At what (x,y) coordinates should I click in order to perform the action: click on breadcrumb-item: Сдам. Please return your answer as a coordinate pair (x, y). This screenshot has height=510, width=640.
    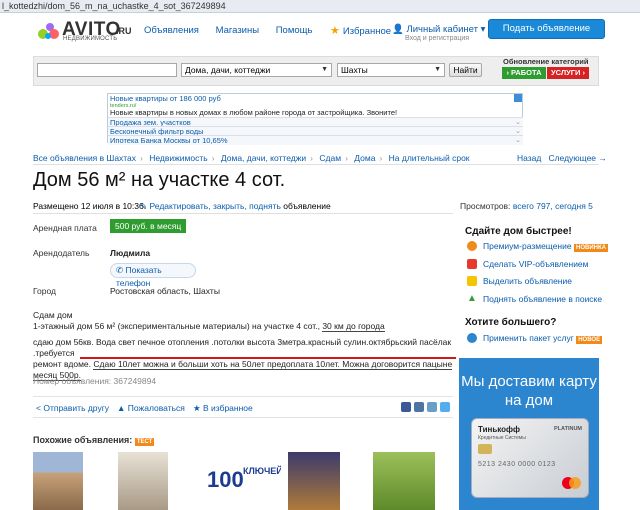
    Looking at the image, I should click on (330, 158).